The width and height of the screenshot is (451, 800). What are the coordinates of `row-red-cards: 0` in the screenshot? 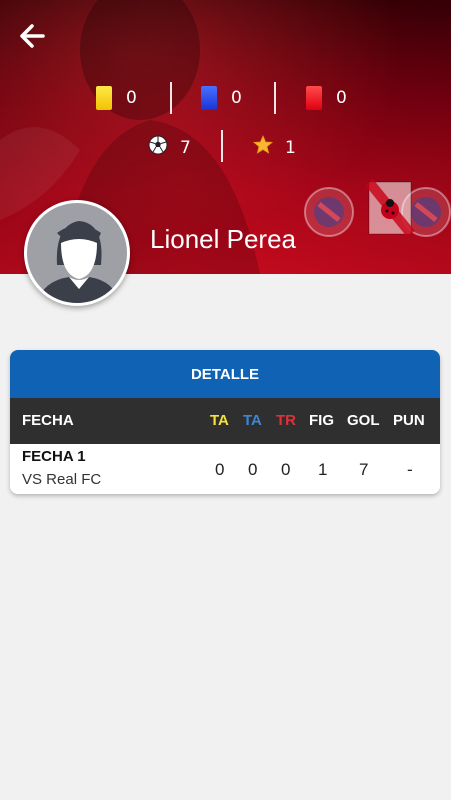 It's located at (286, 469).